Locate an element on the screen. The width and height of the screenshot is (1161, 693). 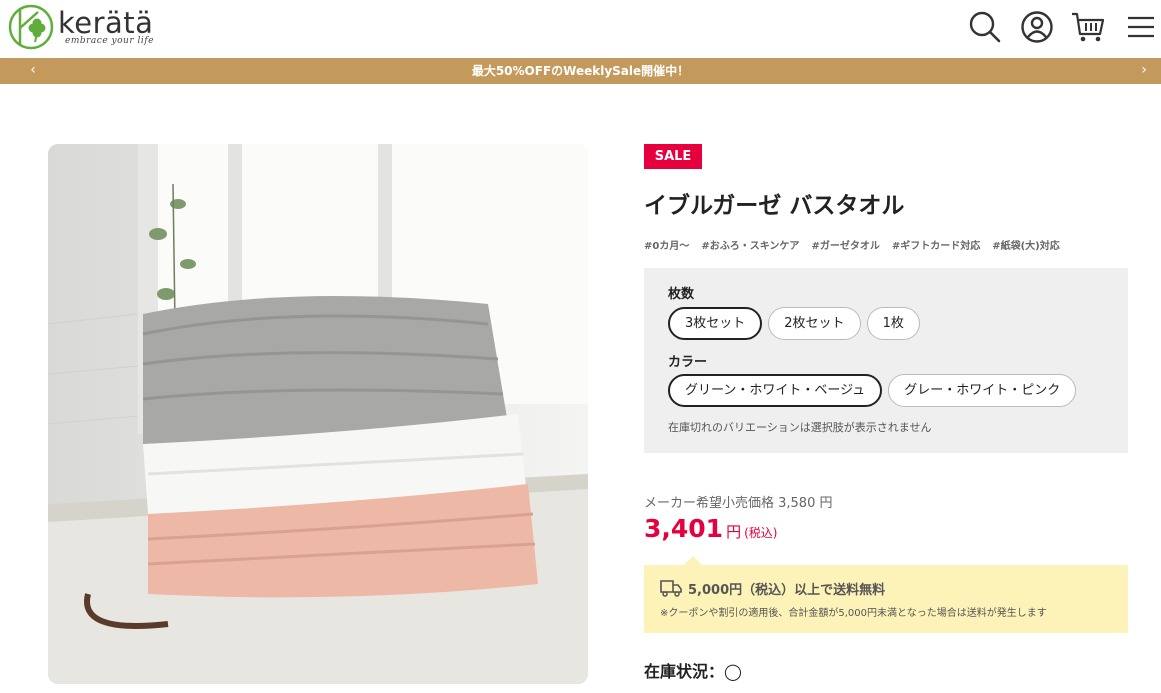
announcement-text: 最大50%OFFのWeeklySale開催中！ is located at coordinates (580, 71).